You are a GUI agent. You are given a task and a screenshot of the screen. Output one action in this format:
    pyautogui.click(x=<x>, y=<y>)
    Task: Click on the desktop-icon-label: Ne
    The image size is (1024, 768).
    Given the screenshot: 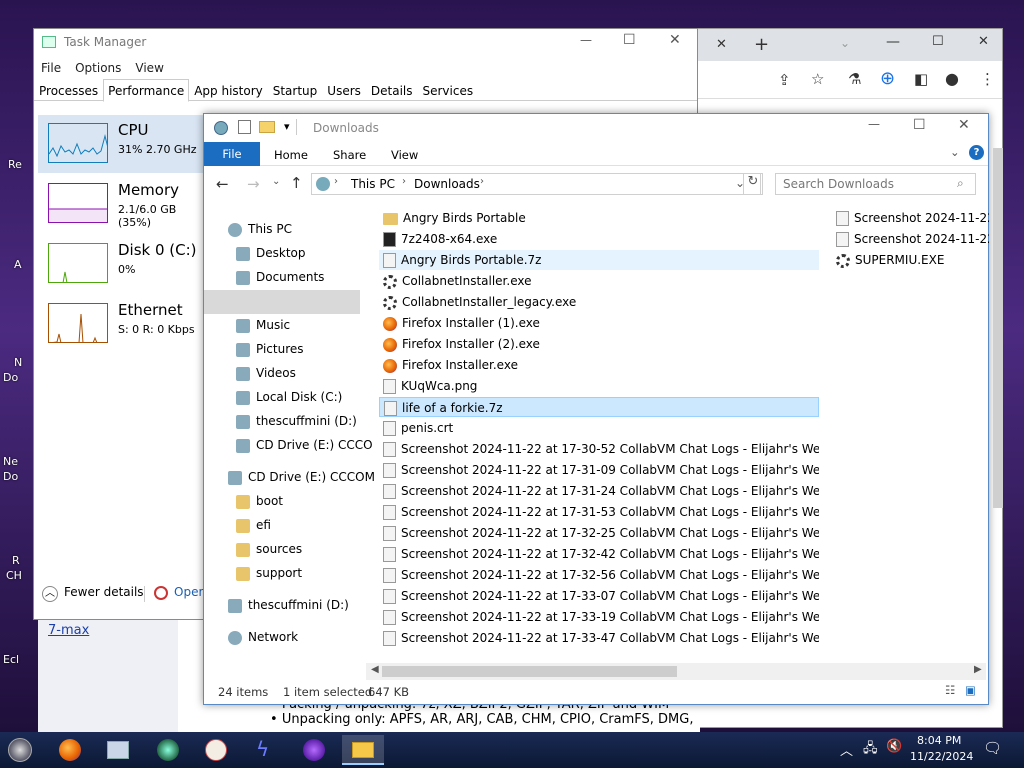 What is the action you would take?
    pyautogui.click(x=10, y=461)
    